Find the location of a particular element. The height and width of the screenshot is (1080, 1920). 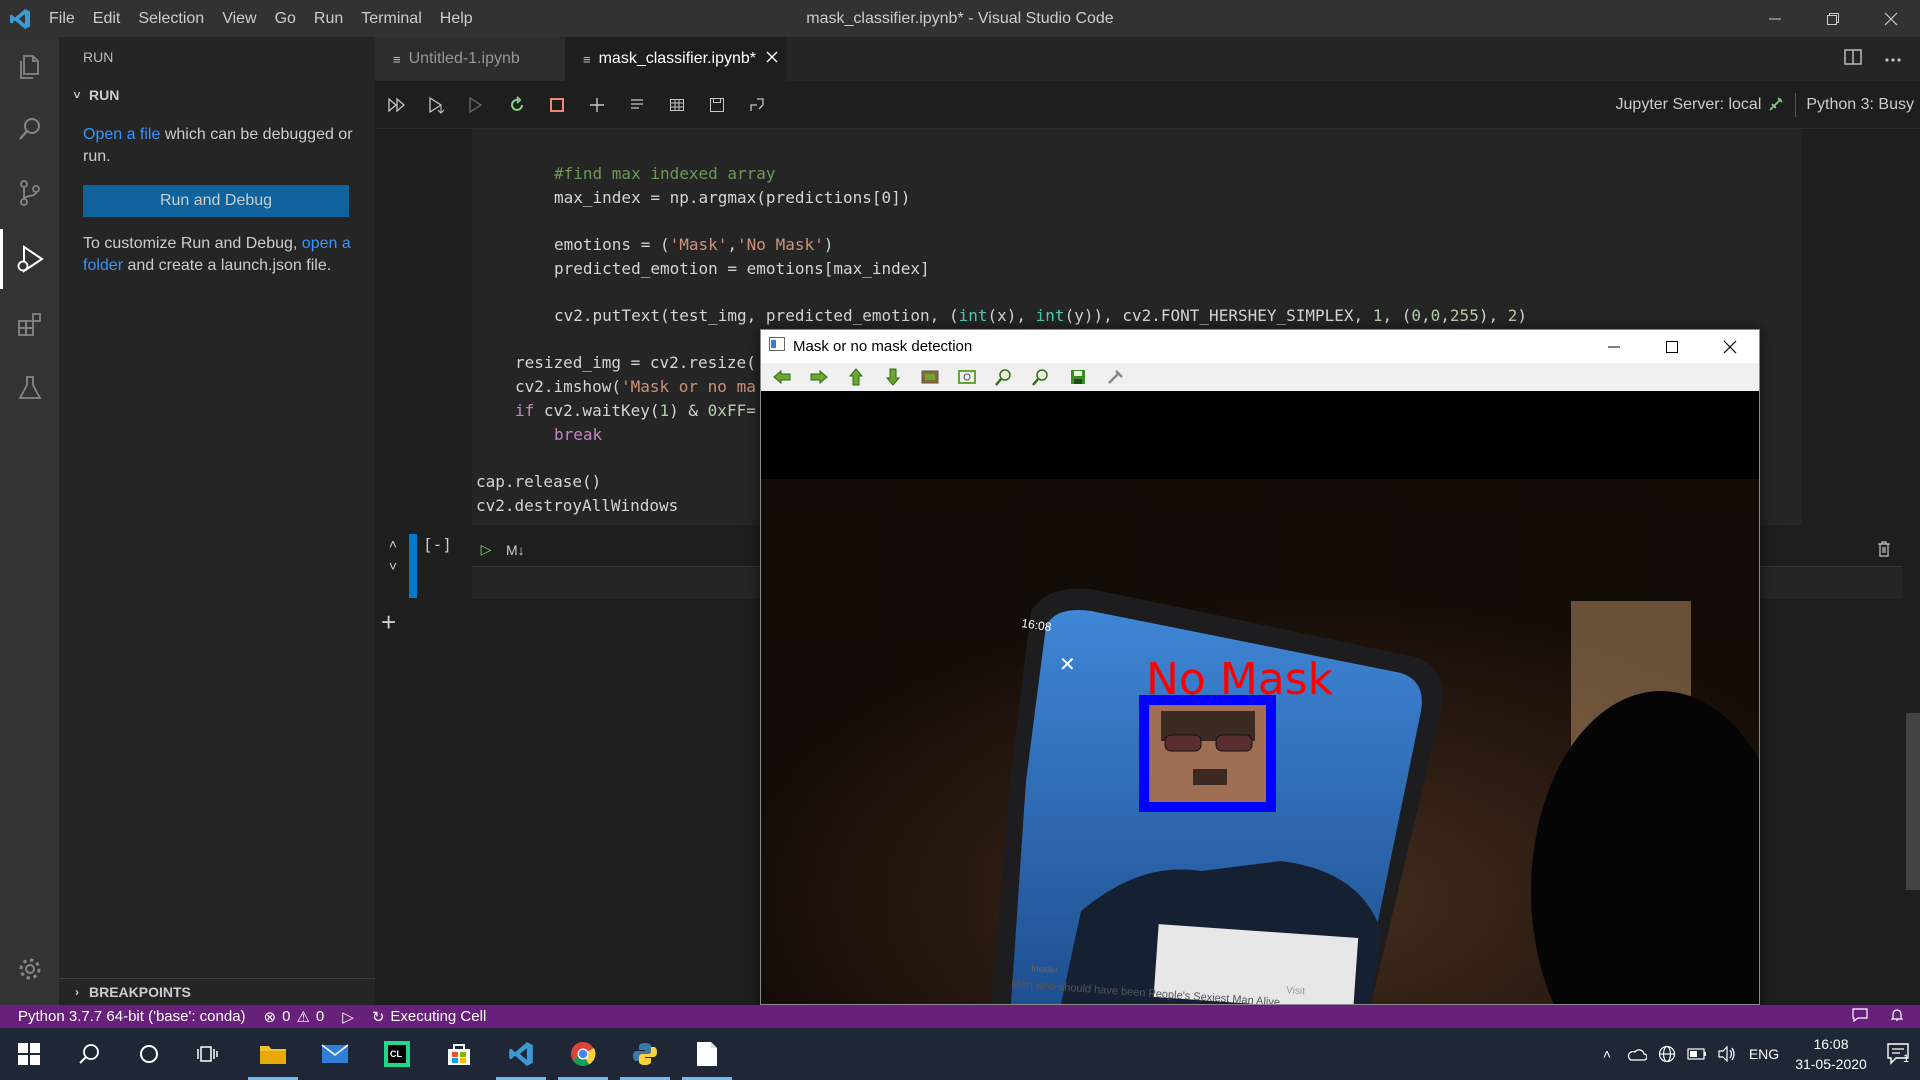

run-section-header: ˅ RUN is located at coordinates (217, 95).